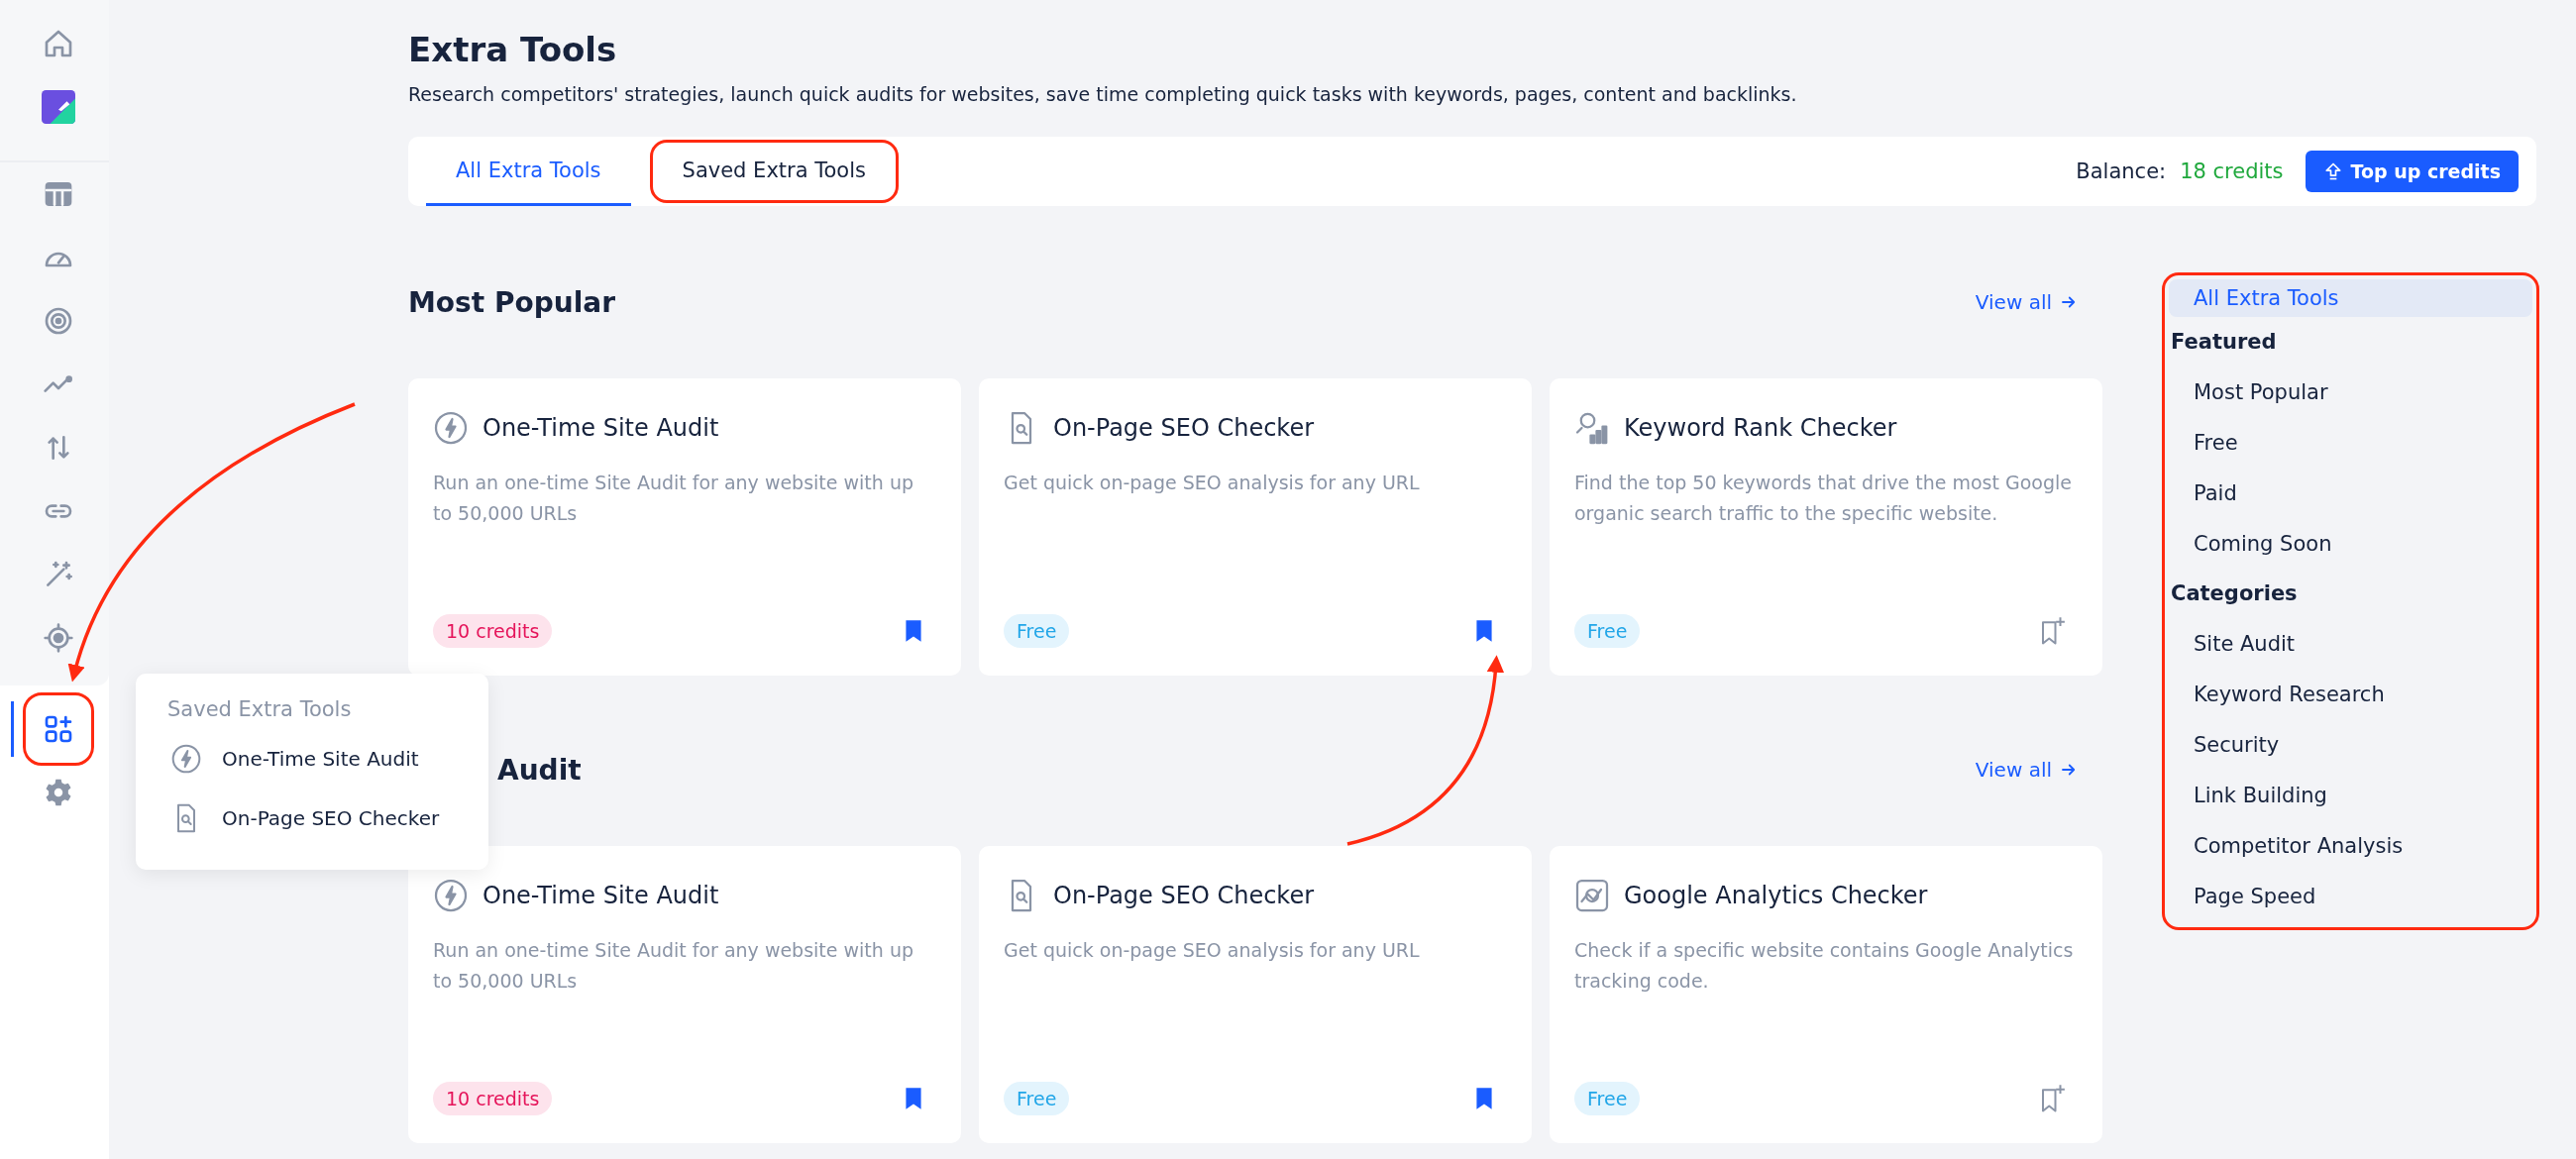 The height and width of the screenshot is (1159, 2576). I want to click on top-up-button: Top up credits, so click(2412, 171).